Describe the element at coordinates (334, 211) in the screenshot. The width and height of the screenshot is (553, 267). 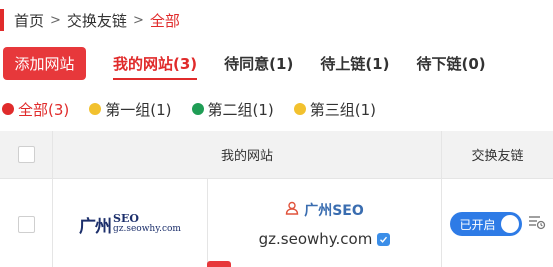
I see `site-name: 广州SEO` at that location.